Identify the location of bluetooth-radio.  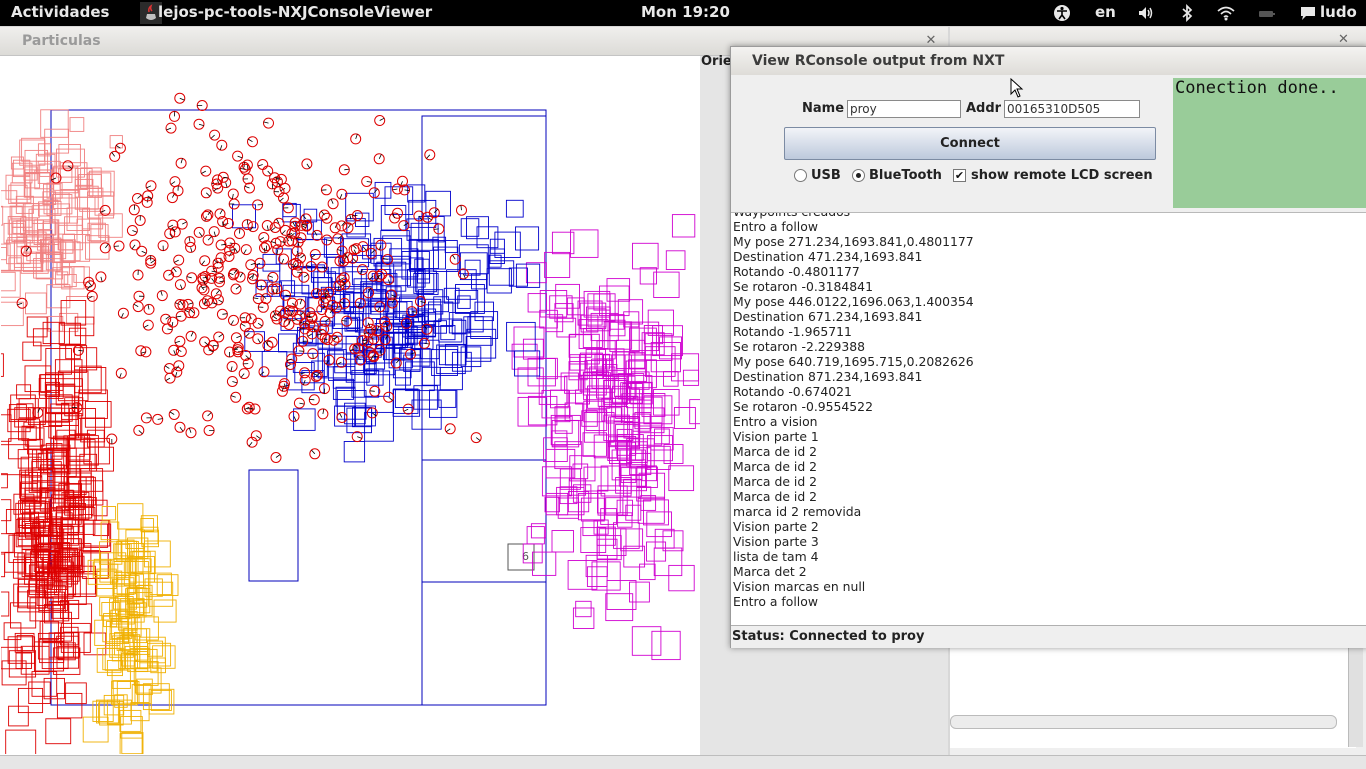
(858, 175).